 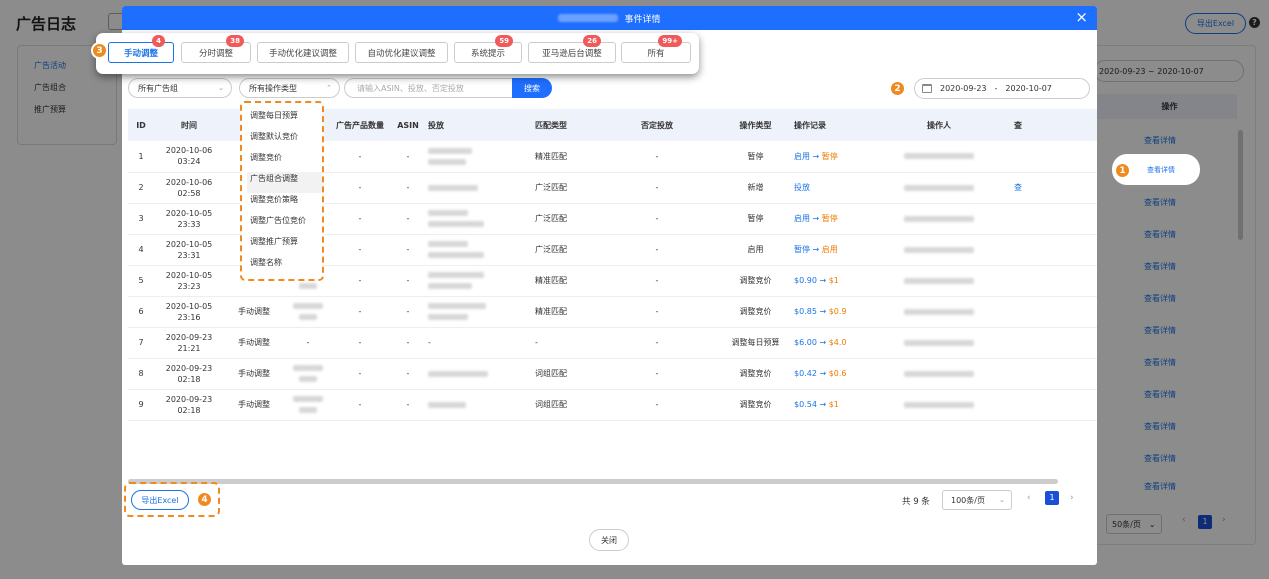 I want to click on op-type-select: 所有操作类型 ⌃, so click(x=289, y=88).